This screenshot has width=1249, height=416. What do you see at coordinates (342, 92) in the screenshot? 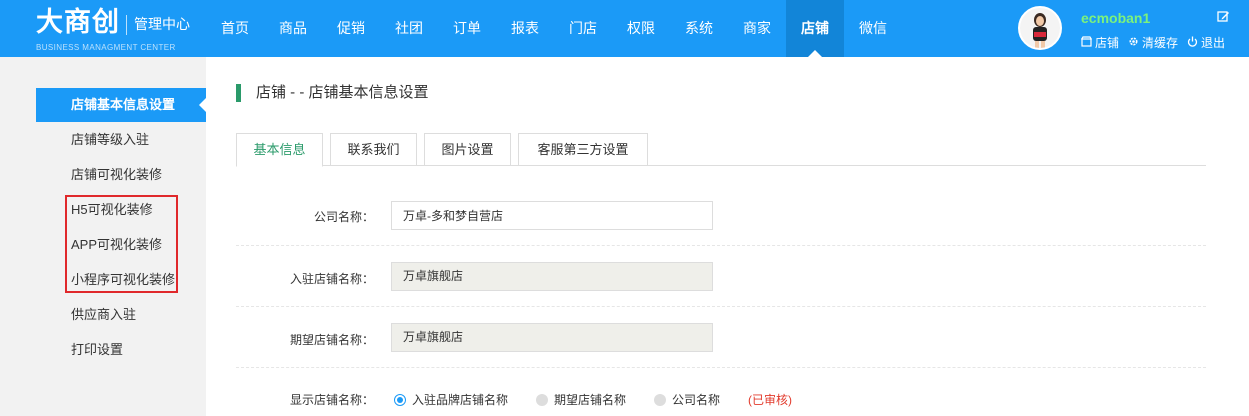
I see `page-title: 店铺 - - 店铺基本信息设置` at bounding box center [342, 92].